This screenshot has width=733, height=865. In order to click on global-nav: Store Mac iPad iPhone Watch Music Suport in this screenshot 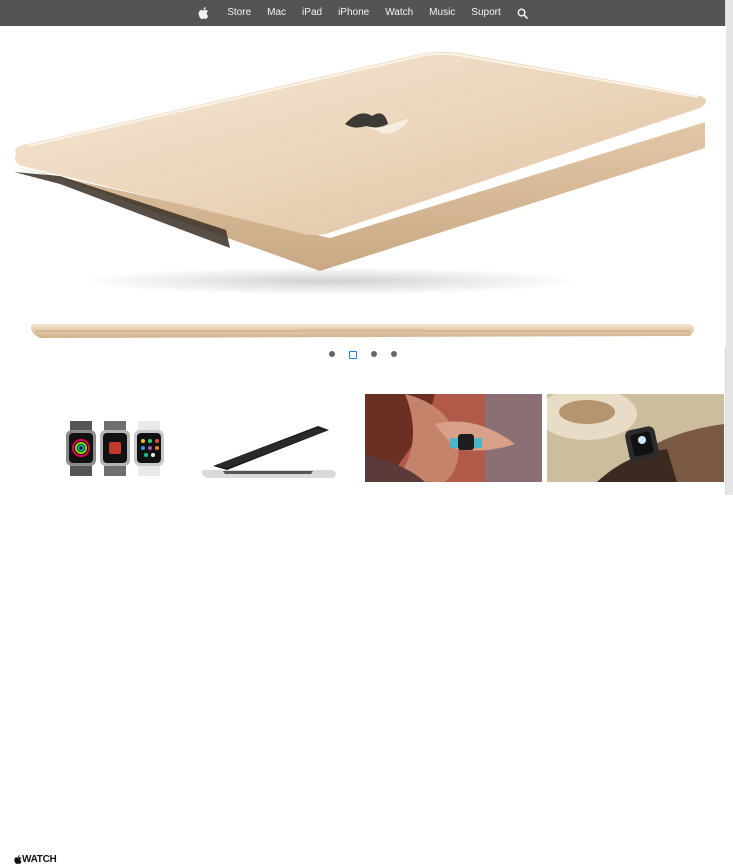, I will do `click(363, 13)`.